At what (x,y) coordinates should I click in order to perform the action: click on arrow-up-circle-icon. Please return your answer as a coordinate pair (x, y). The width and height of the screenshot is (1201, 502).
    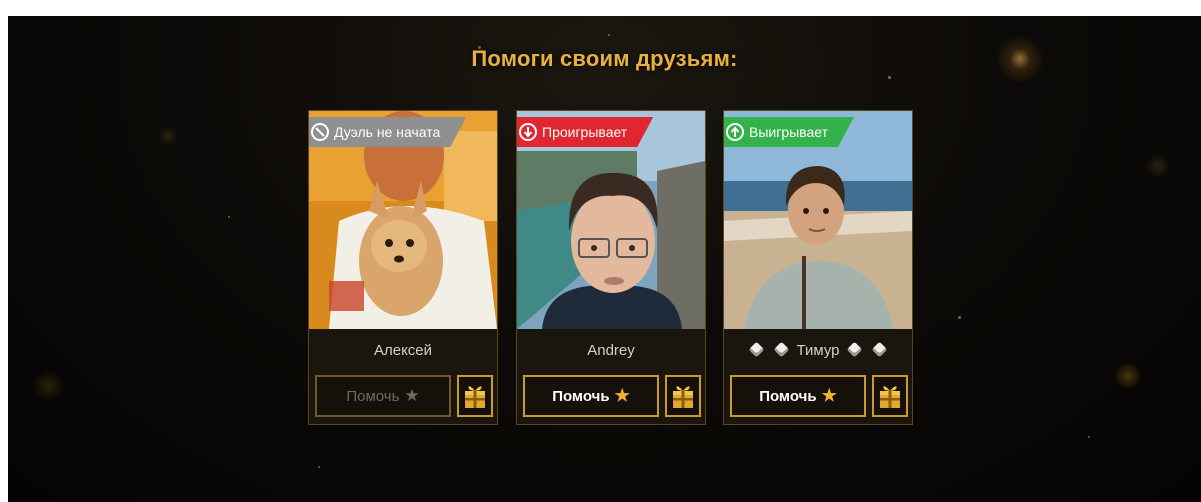
    Looking at the image, I should click on (735, 132).